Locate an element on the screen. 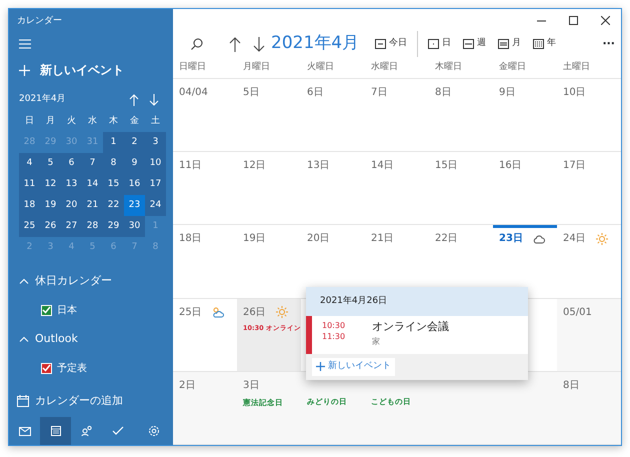 This screenshot has width=630, height=457. day-number: 12日 is located at coordinates (254, 166).